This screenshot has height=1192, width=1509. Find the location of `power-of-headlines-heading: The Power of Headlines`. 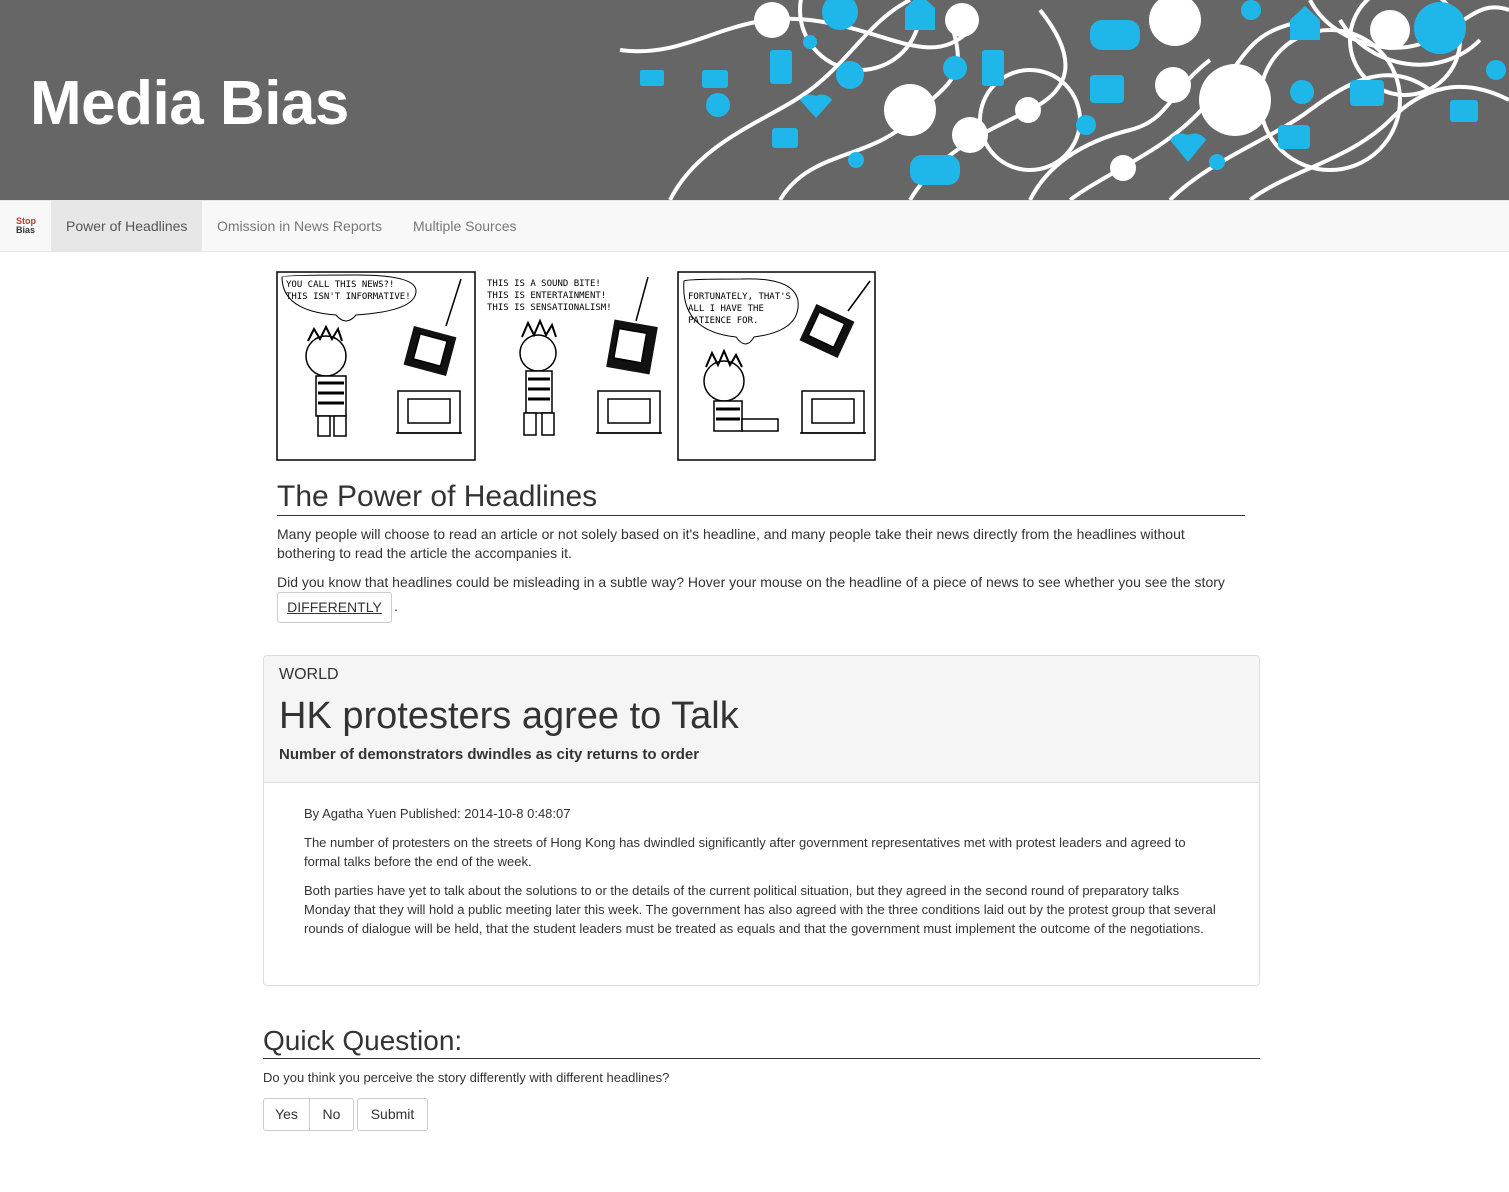

power-of-headlines-heading: The Power of Headlines is located at coordinates (761, 498).